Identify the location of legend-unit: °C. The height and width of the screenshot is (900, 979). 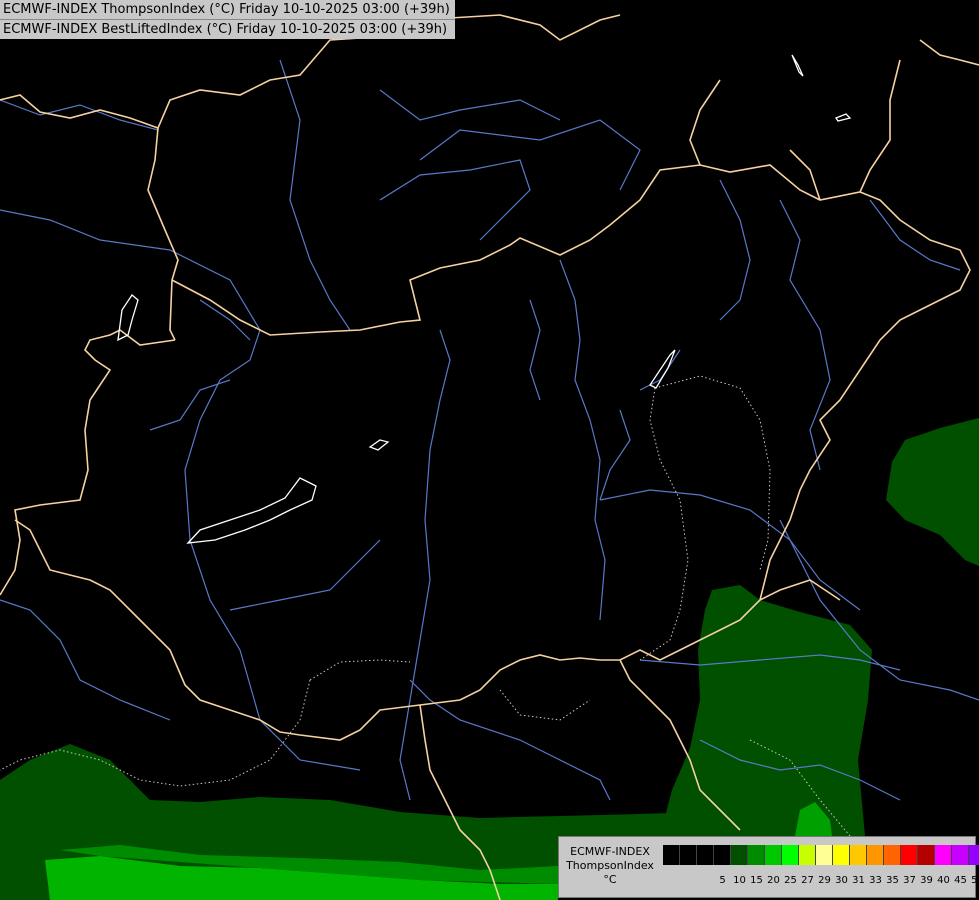
(610, 879).